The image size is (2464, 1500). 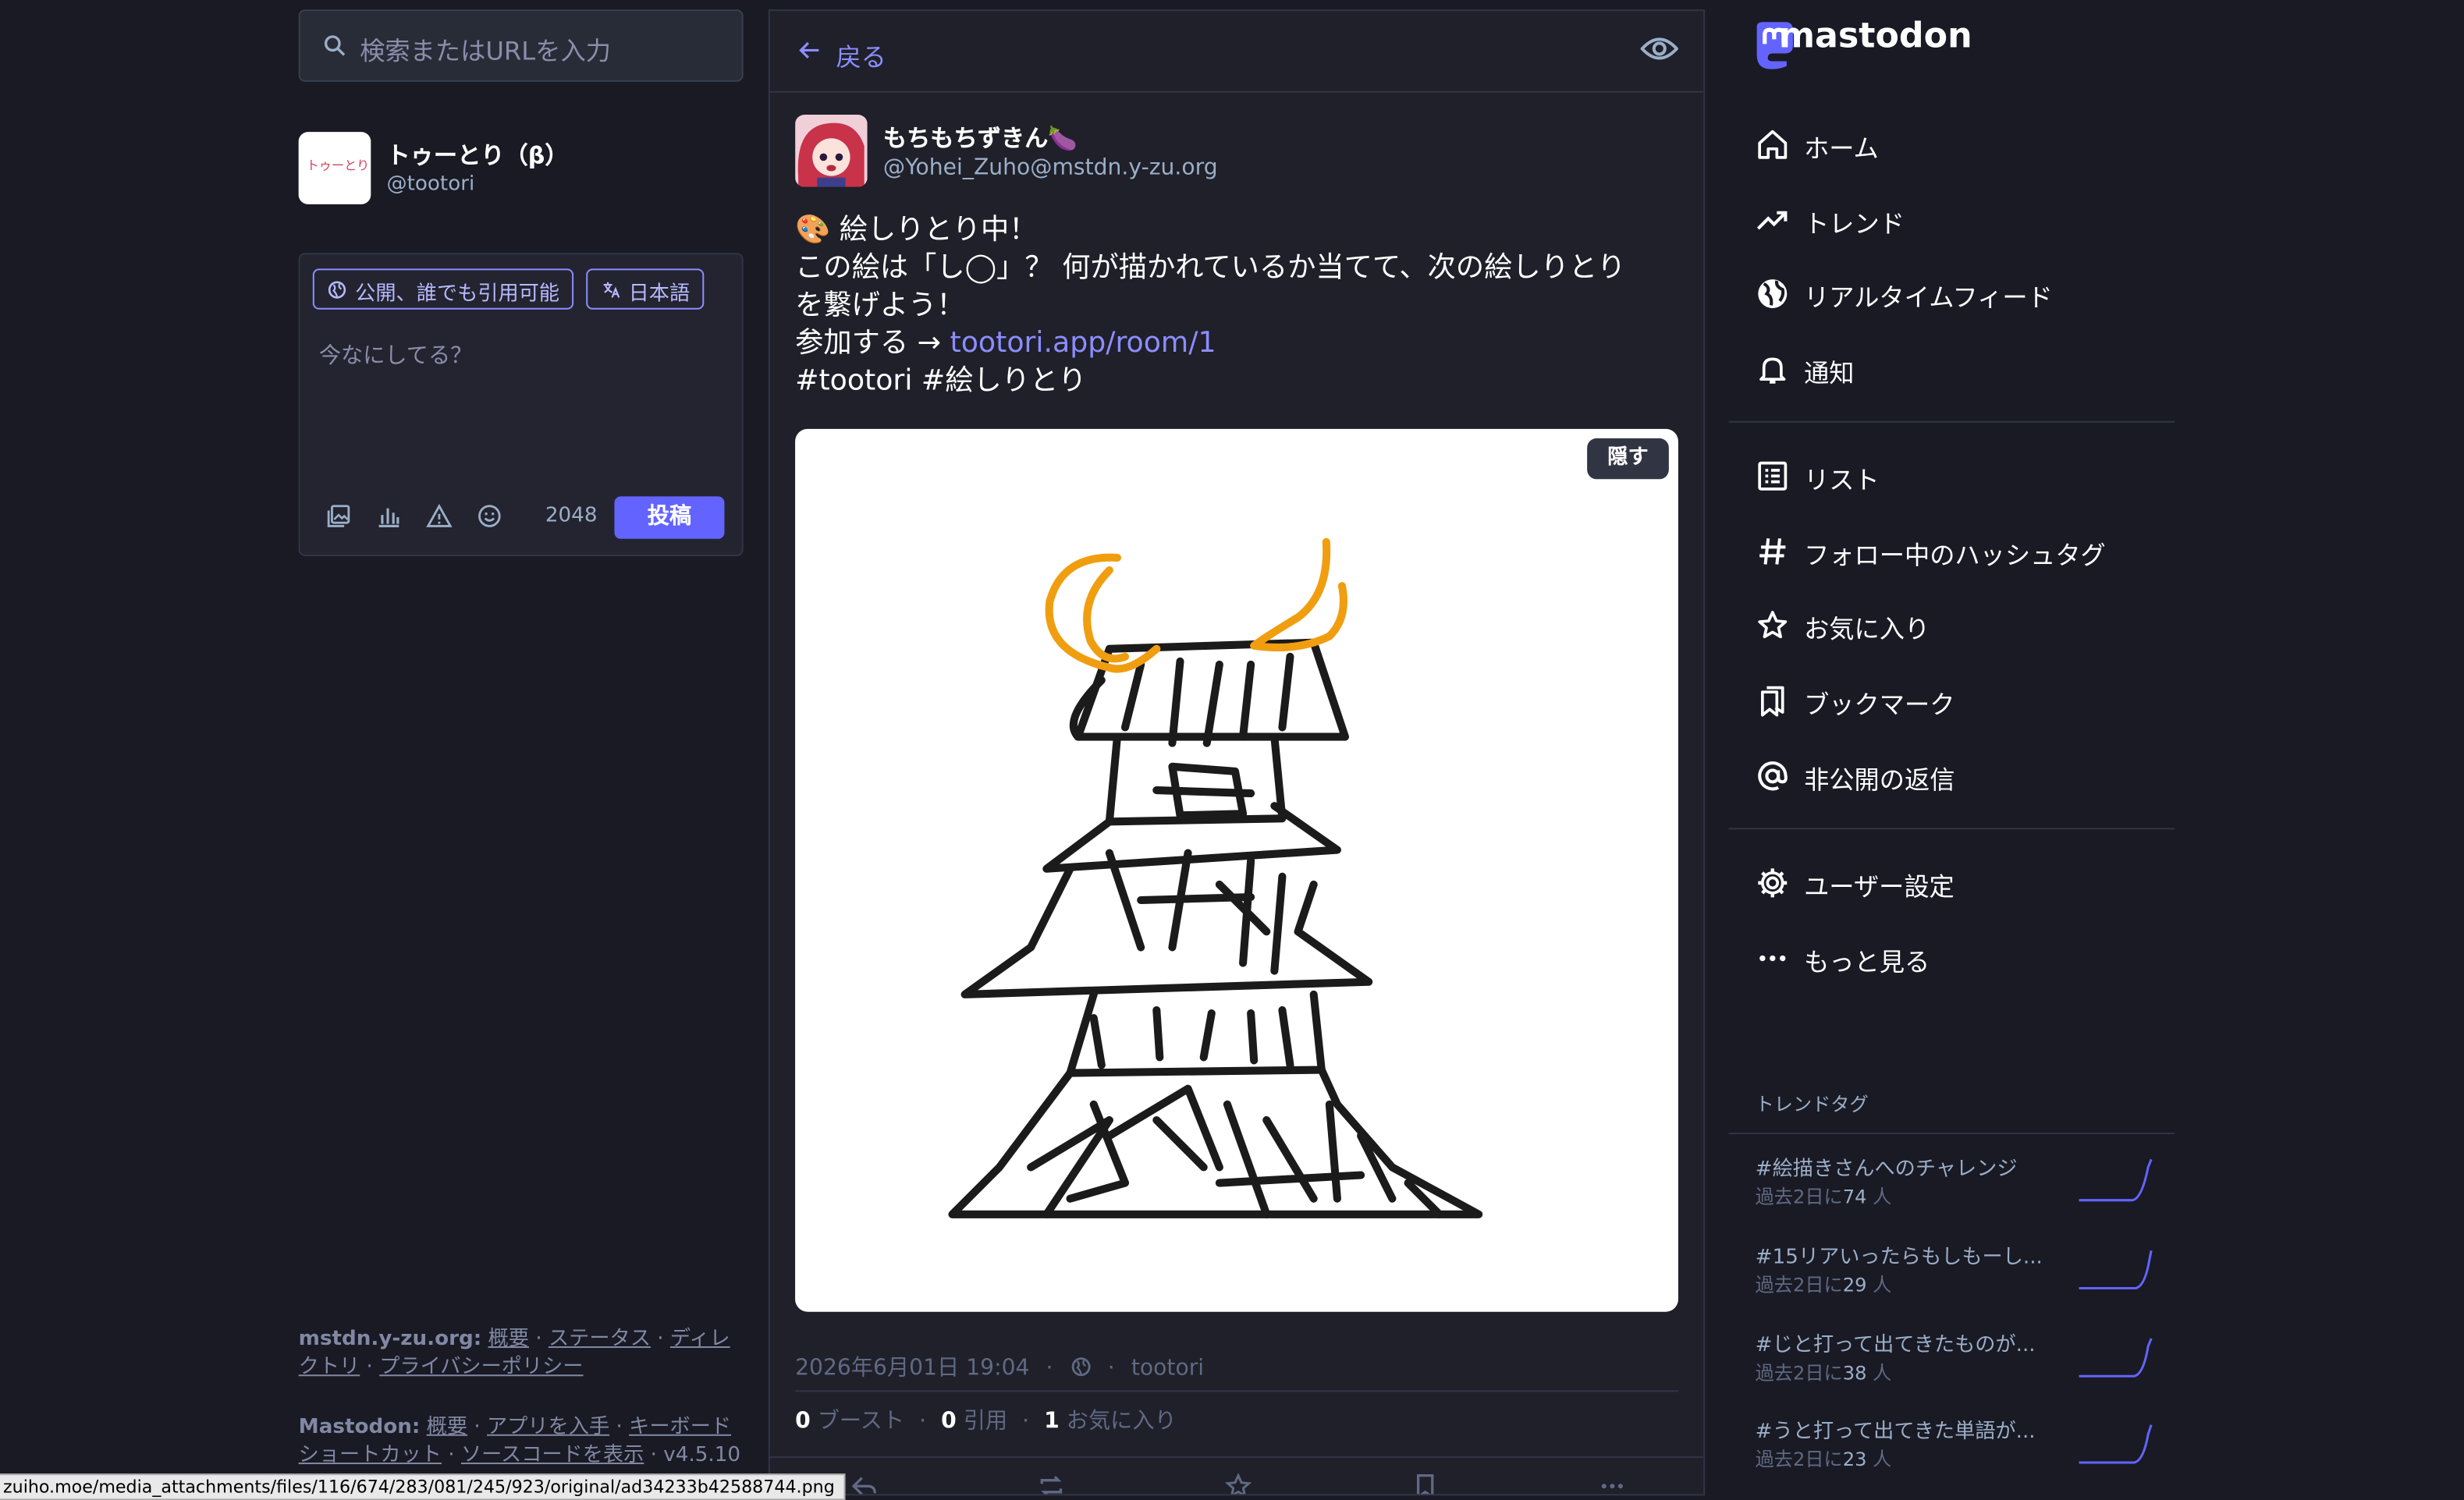 What do you see at coordinates (880, 305) in the screenshot?
I see `content-line: を繋げよう！` at bounding box center [880, 305].